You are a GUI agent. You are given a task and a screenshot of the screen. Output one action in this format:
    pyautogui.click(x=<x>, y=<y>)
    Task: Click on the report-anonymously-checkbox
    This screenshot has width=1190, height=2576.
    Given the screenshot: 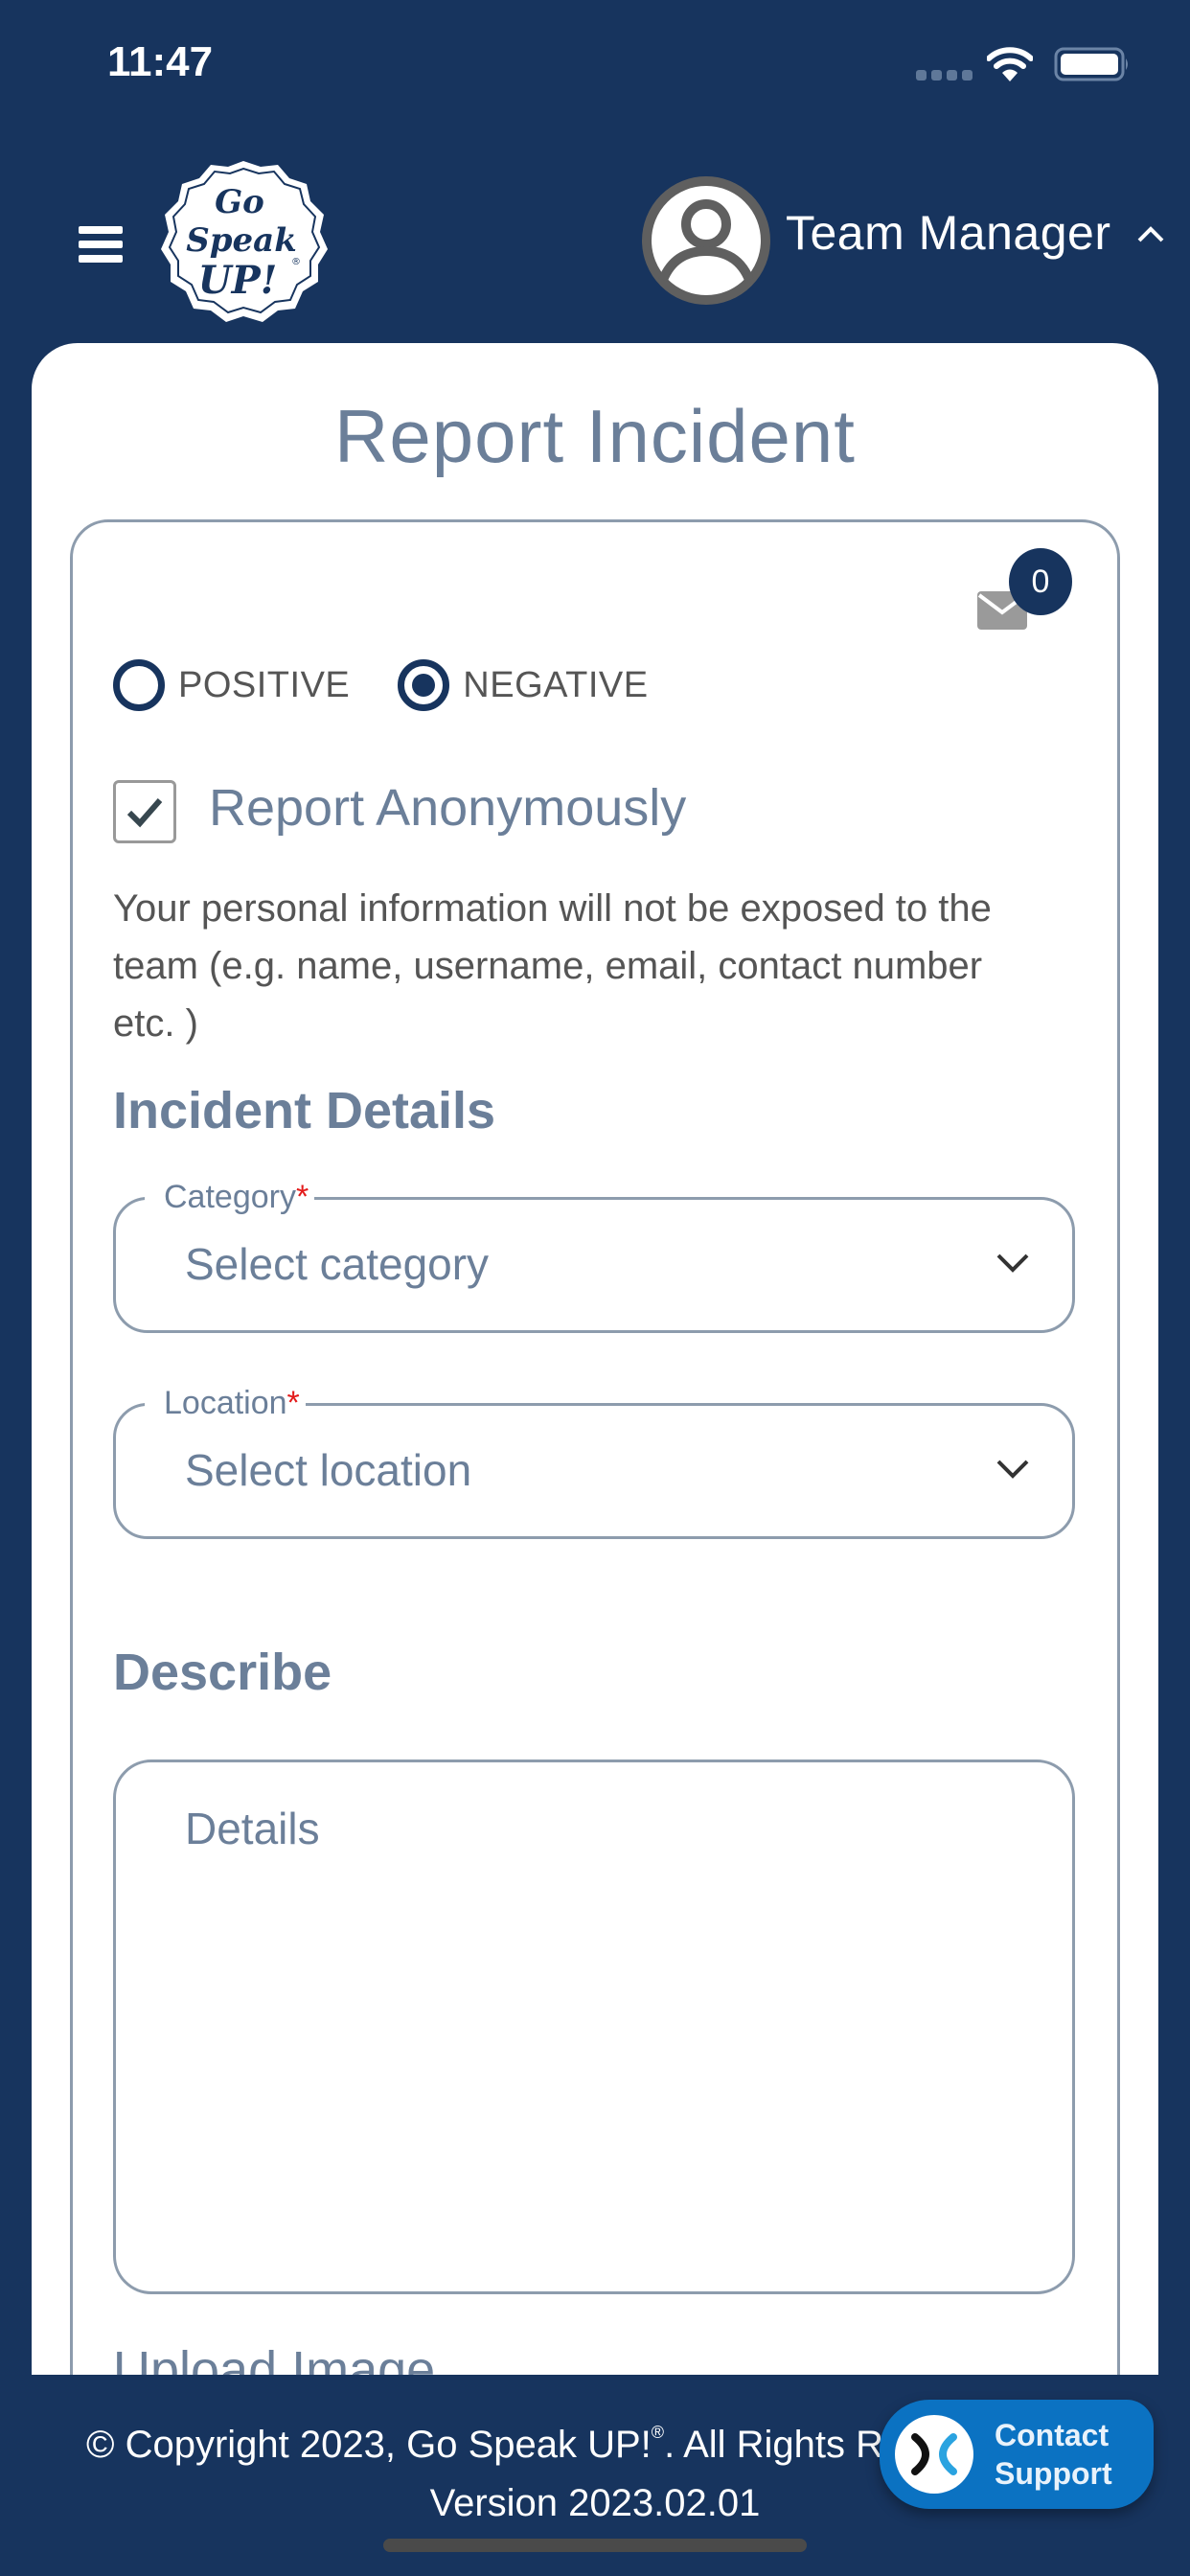 What is the action you would take?
    pyautogui.click(x=144, y=811)
    